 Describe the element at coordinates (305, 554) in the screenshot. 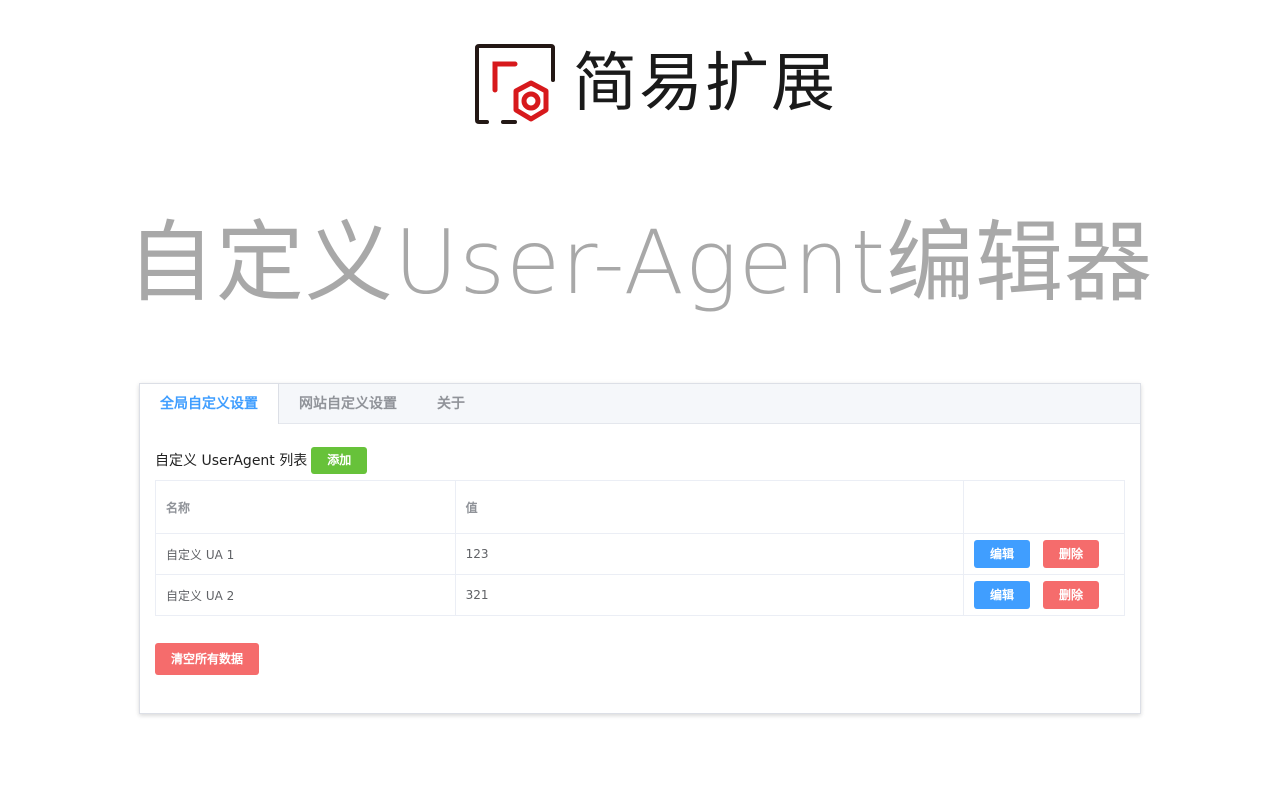

I see `row-name: 自定义 UA 1` at that location.